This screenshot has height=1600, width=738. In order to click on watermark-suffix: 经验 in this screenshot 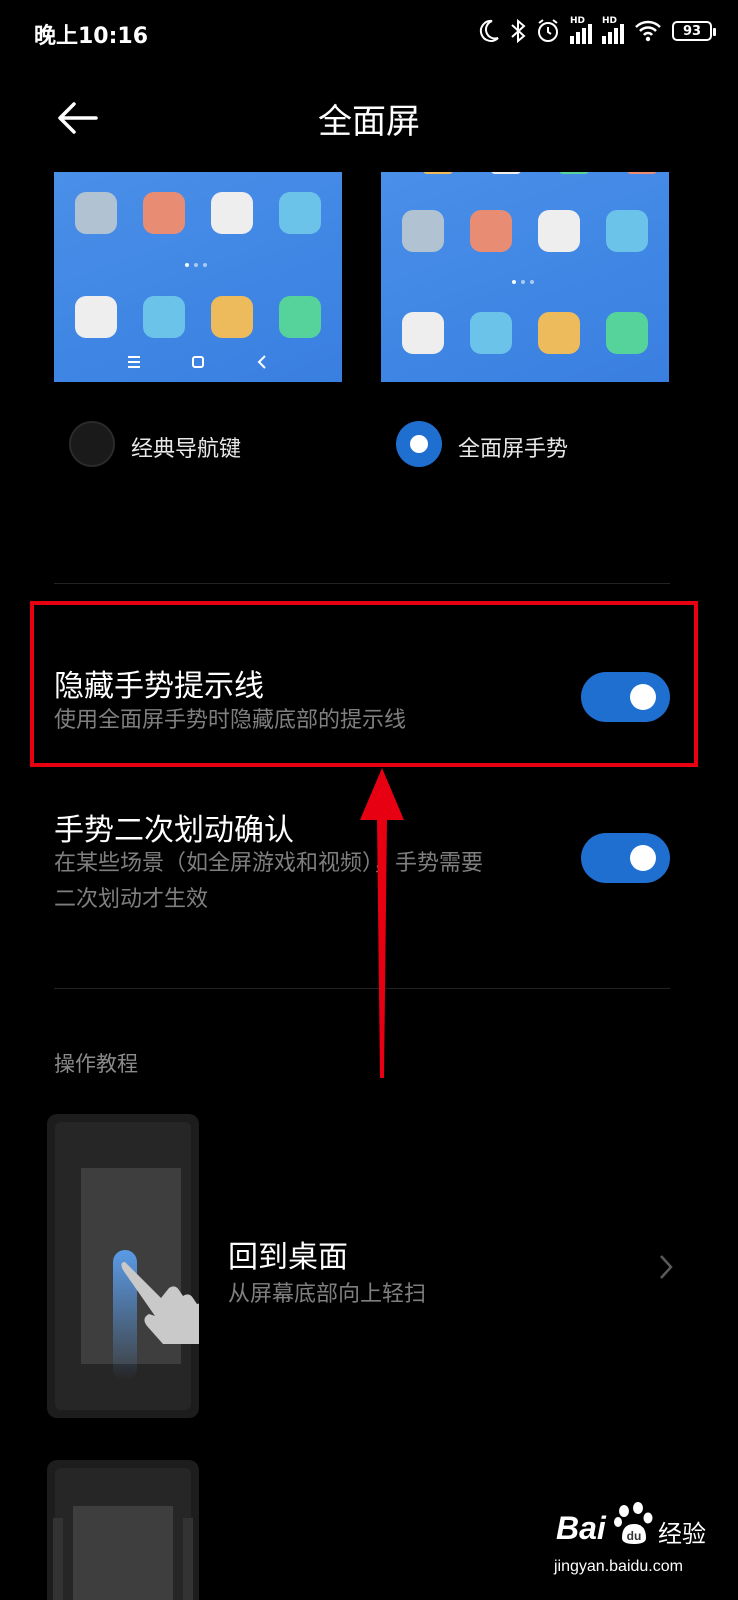, I will do `click(682, 1534)`.